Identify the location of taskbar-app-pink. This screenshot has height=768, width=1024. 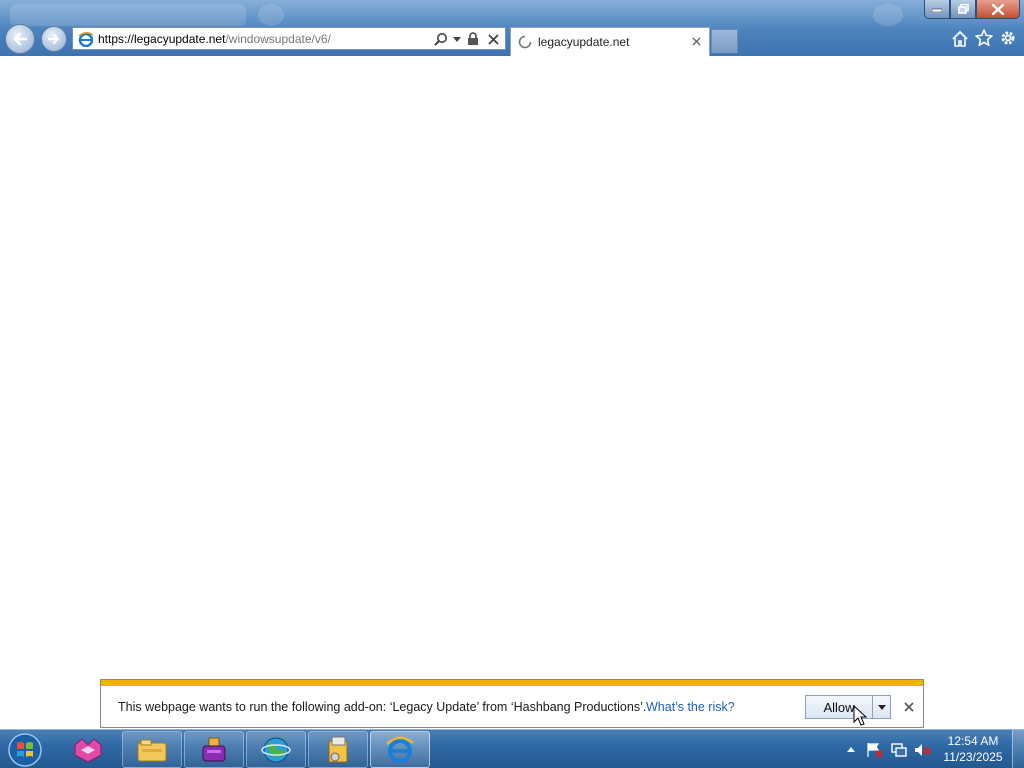
(88, 749).